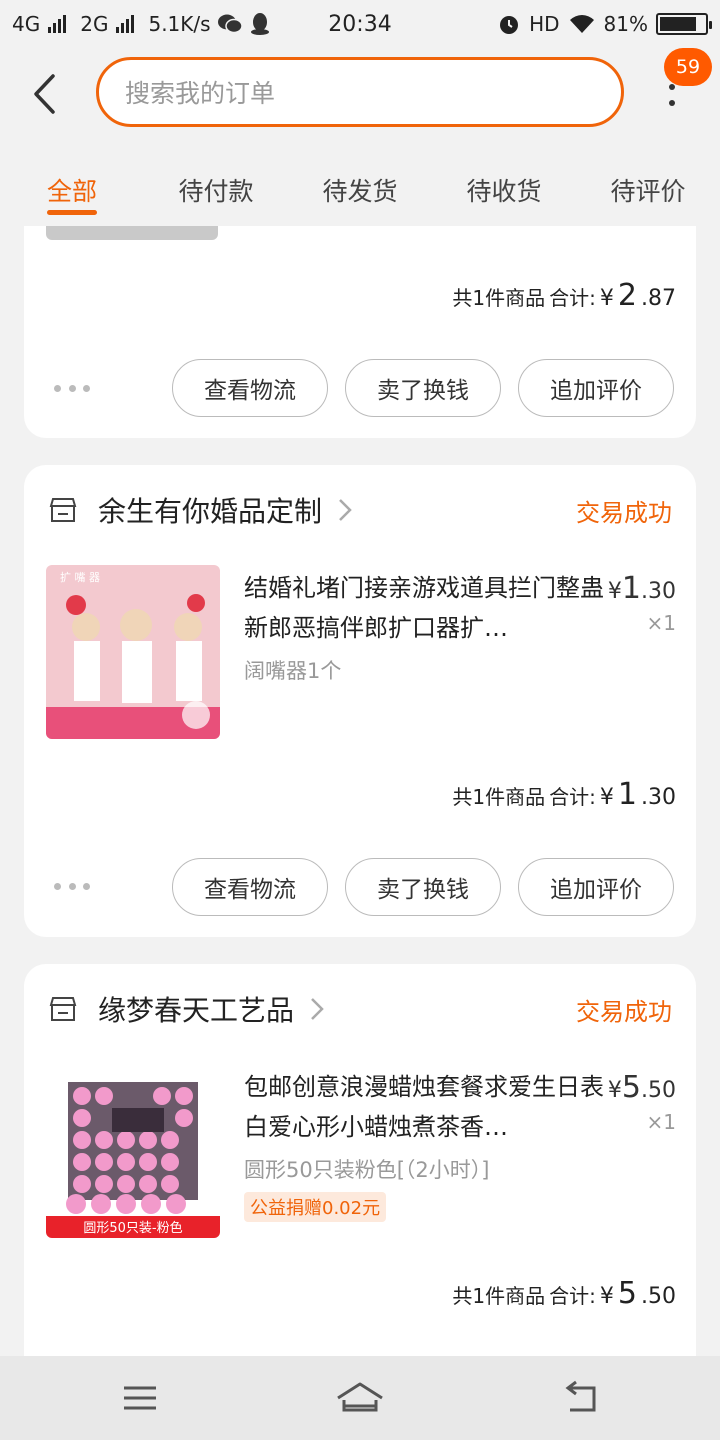  Describe the element at coordinates (509, 25) in the screenshot. I see `alarm-icon` at that location.